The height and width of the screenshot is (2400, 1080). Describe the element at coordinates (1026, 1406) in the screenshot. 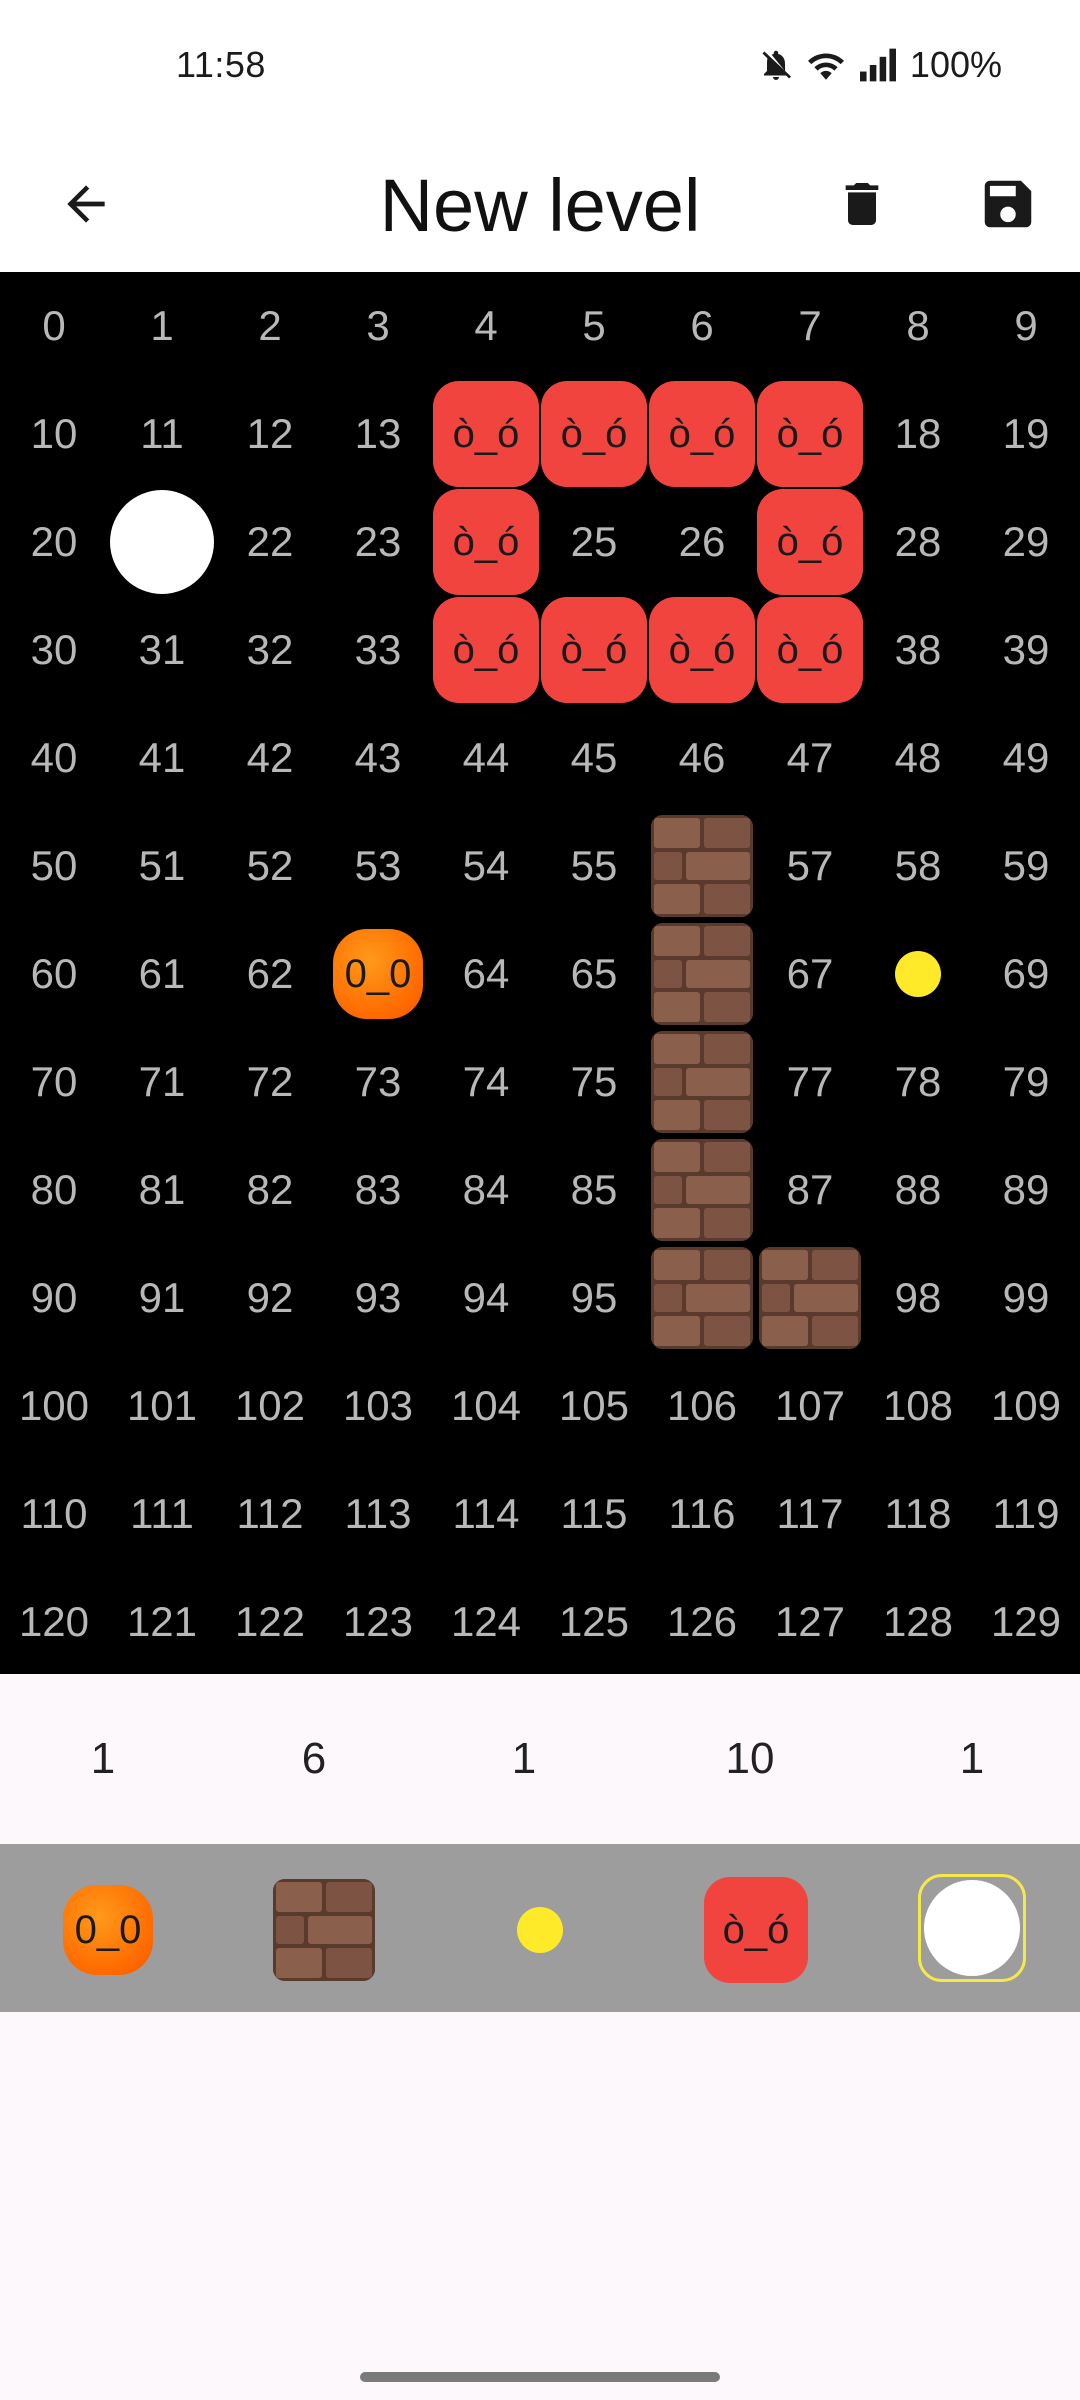

I see `grid-cell: 109` at that location.